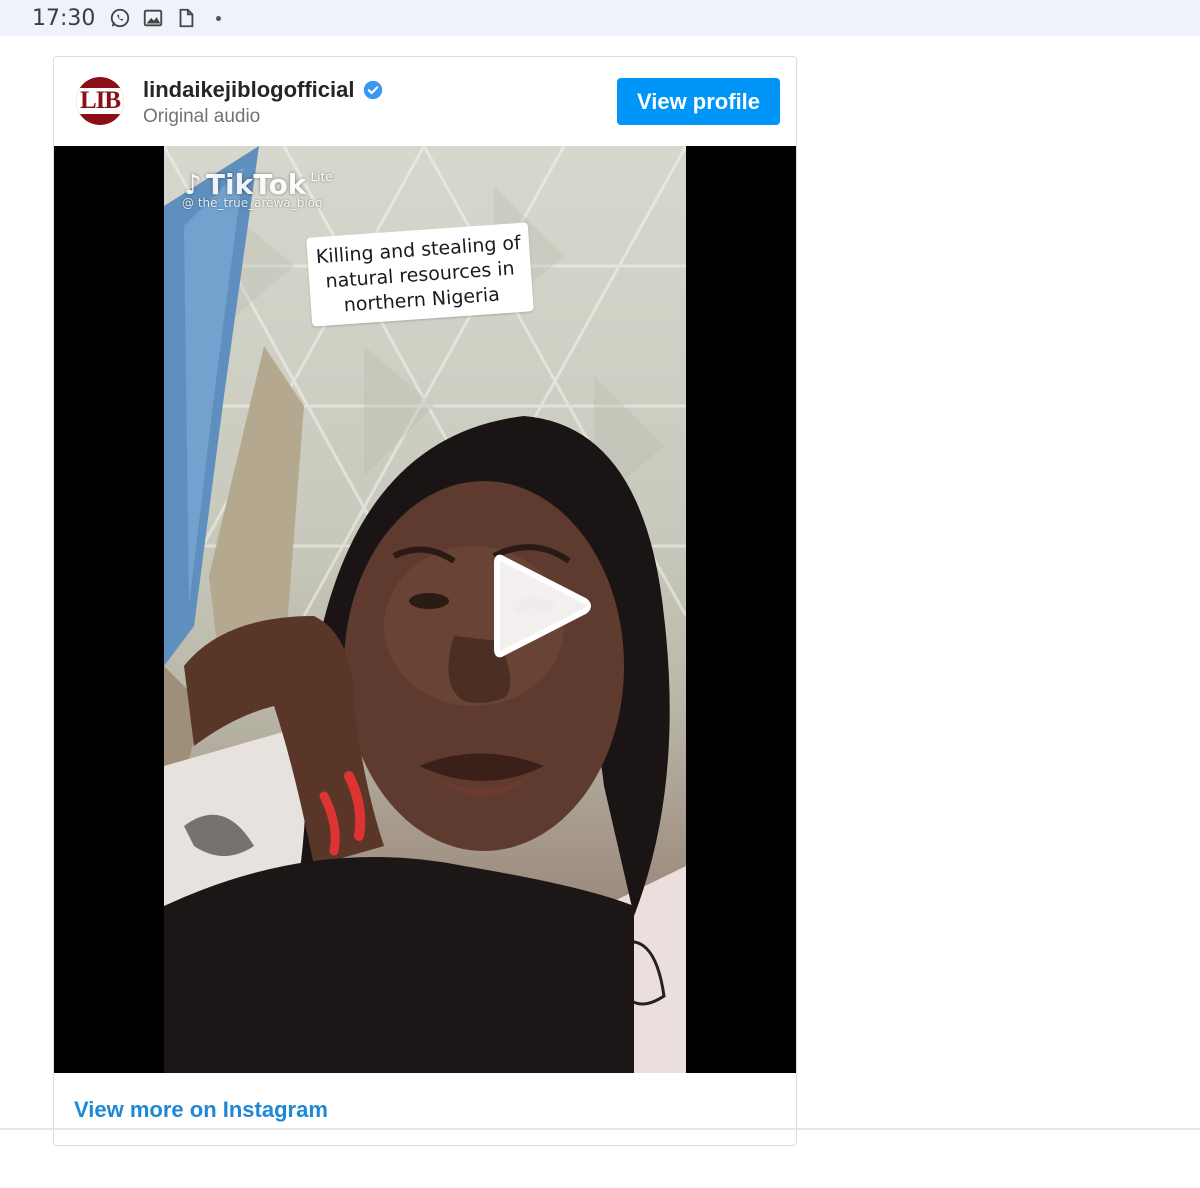  Describe the element at coordinates (373, 90) in the screenshot. I see `verified-badge-icon` at that location.